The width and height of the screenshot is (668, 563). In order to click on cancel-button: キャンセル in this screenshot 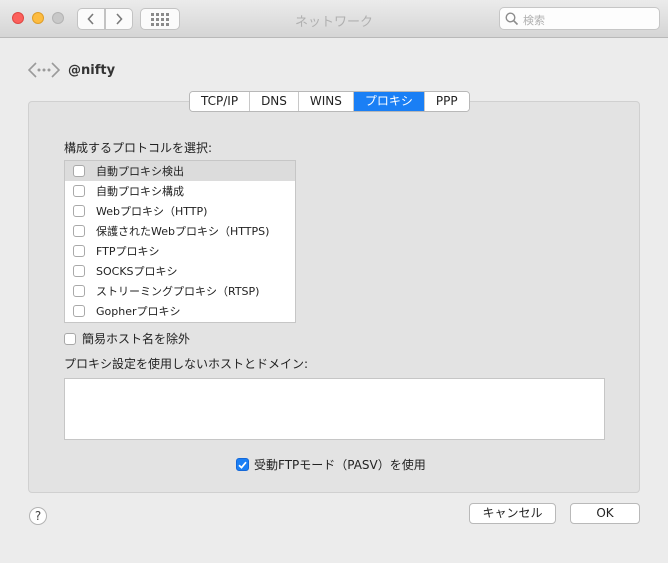, I will do `click(512, 513)`.